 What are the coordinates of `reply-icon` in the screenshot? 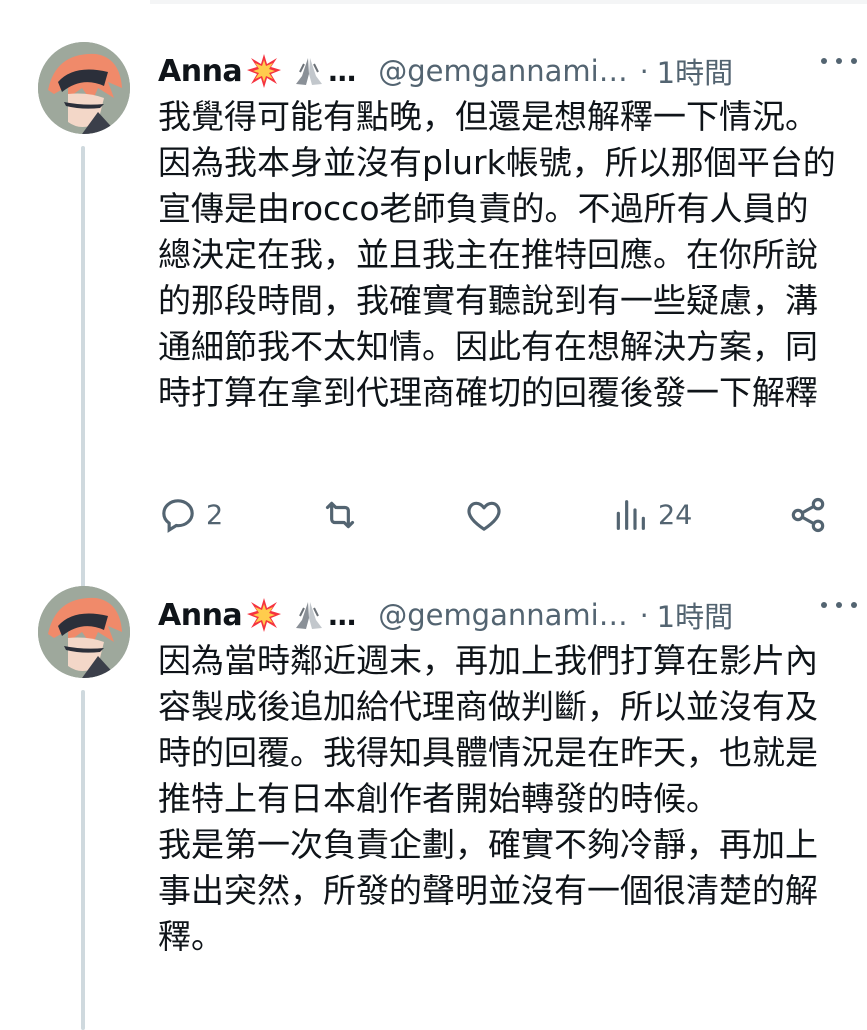 It's located at (178, 516).